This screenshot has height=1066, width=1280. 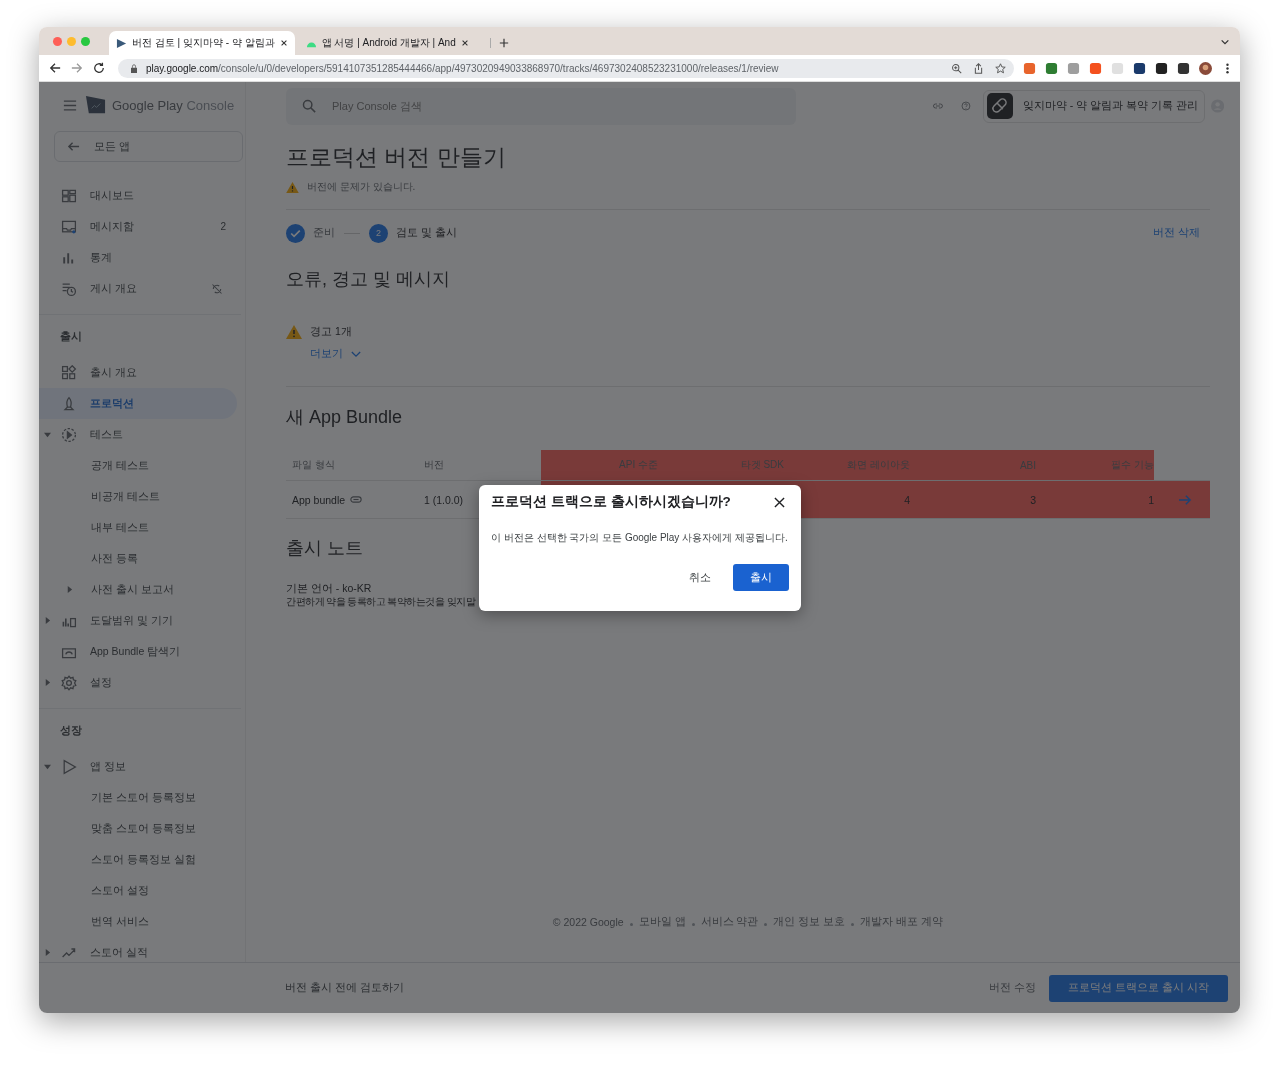 What do you see at coordinates (138, 496) in the screenshot?
I see `nav-item: 비공개 테스트` at bounding box center [138, 496].